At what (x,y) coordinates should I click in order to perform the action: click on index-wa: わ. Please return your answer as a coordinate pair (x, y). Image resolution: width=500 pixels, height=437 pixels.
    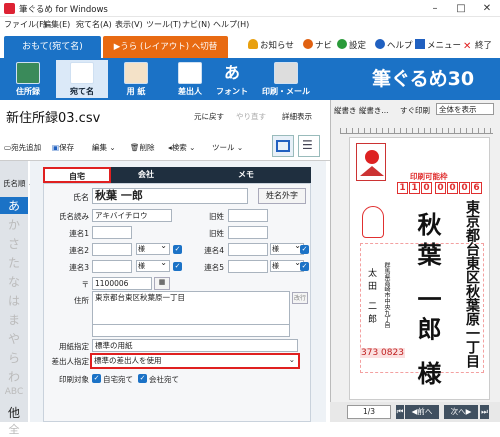
    Looking at the image, I should click on (14, 376).